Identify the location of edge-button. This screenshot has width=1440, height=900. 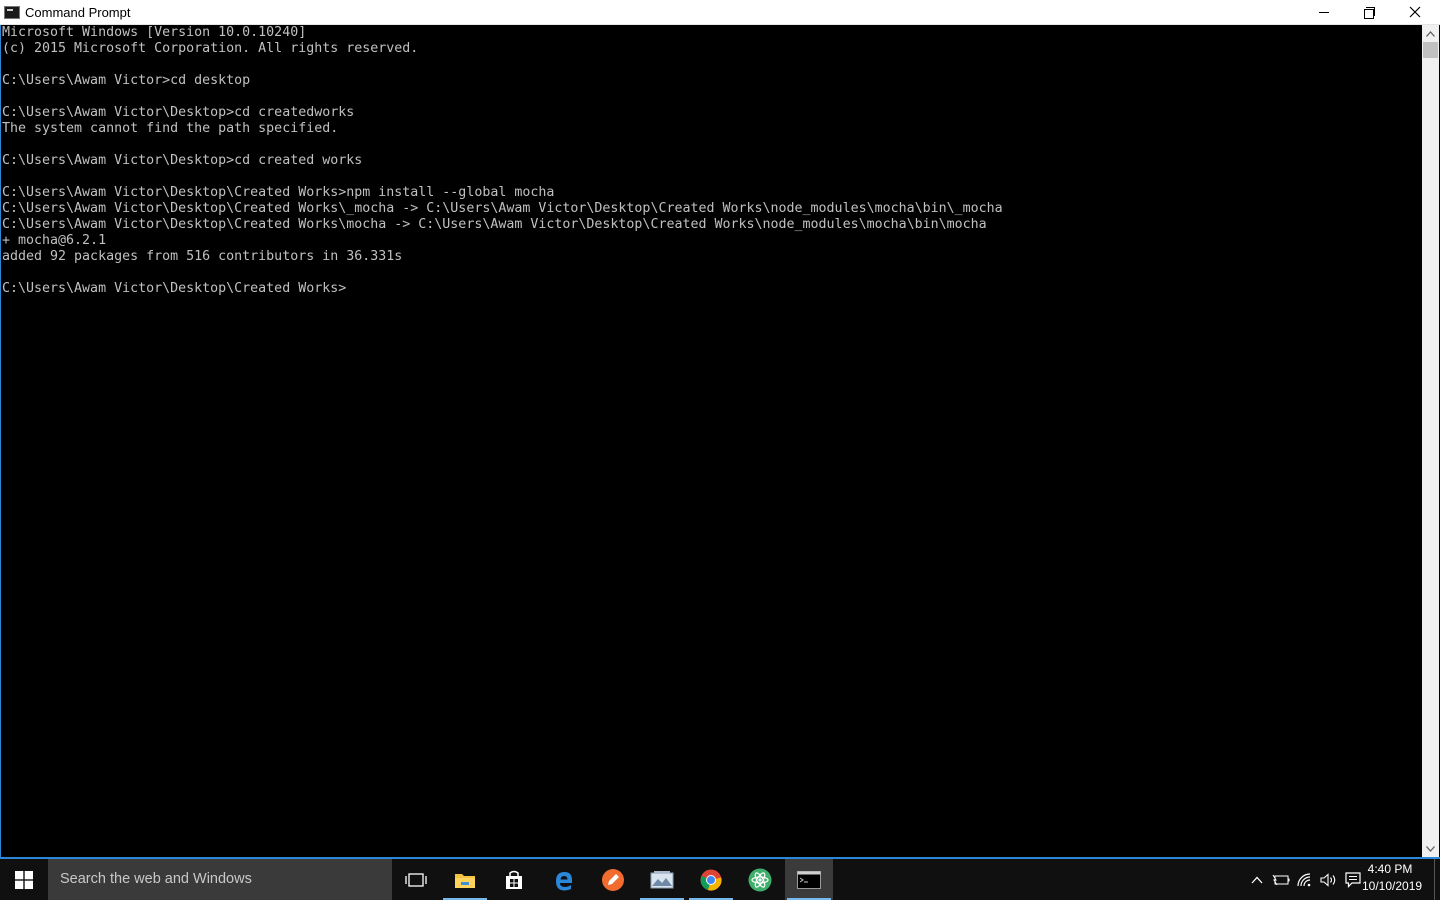
(564, 879).